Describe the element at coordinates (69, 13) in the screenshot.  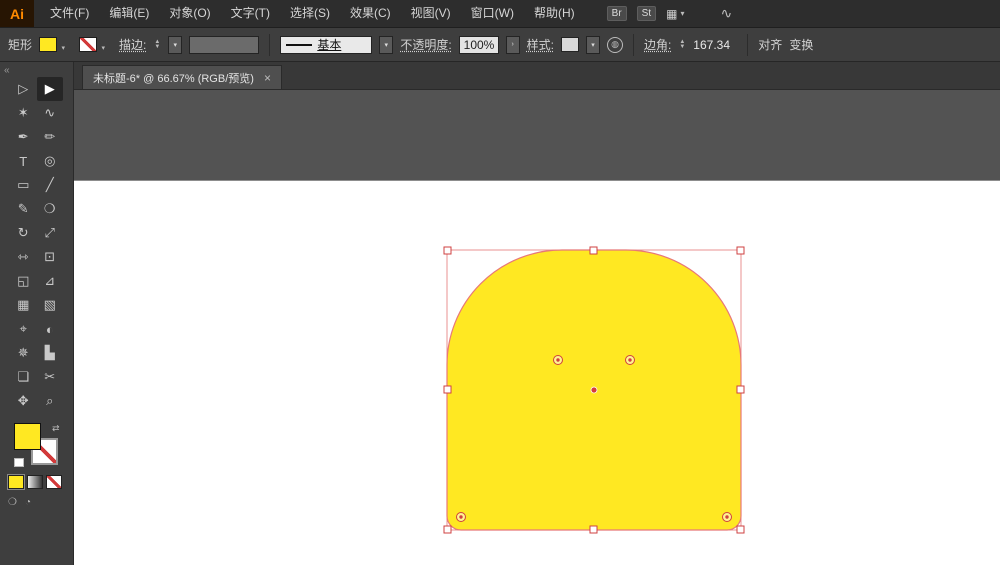
I see `menu-item-file: 文件(F)` at that location.